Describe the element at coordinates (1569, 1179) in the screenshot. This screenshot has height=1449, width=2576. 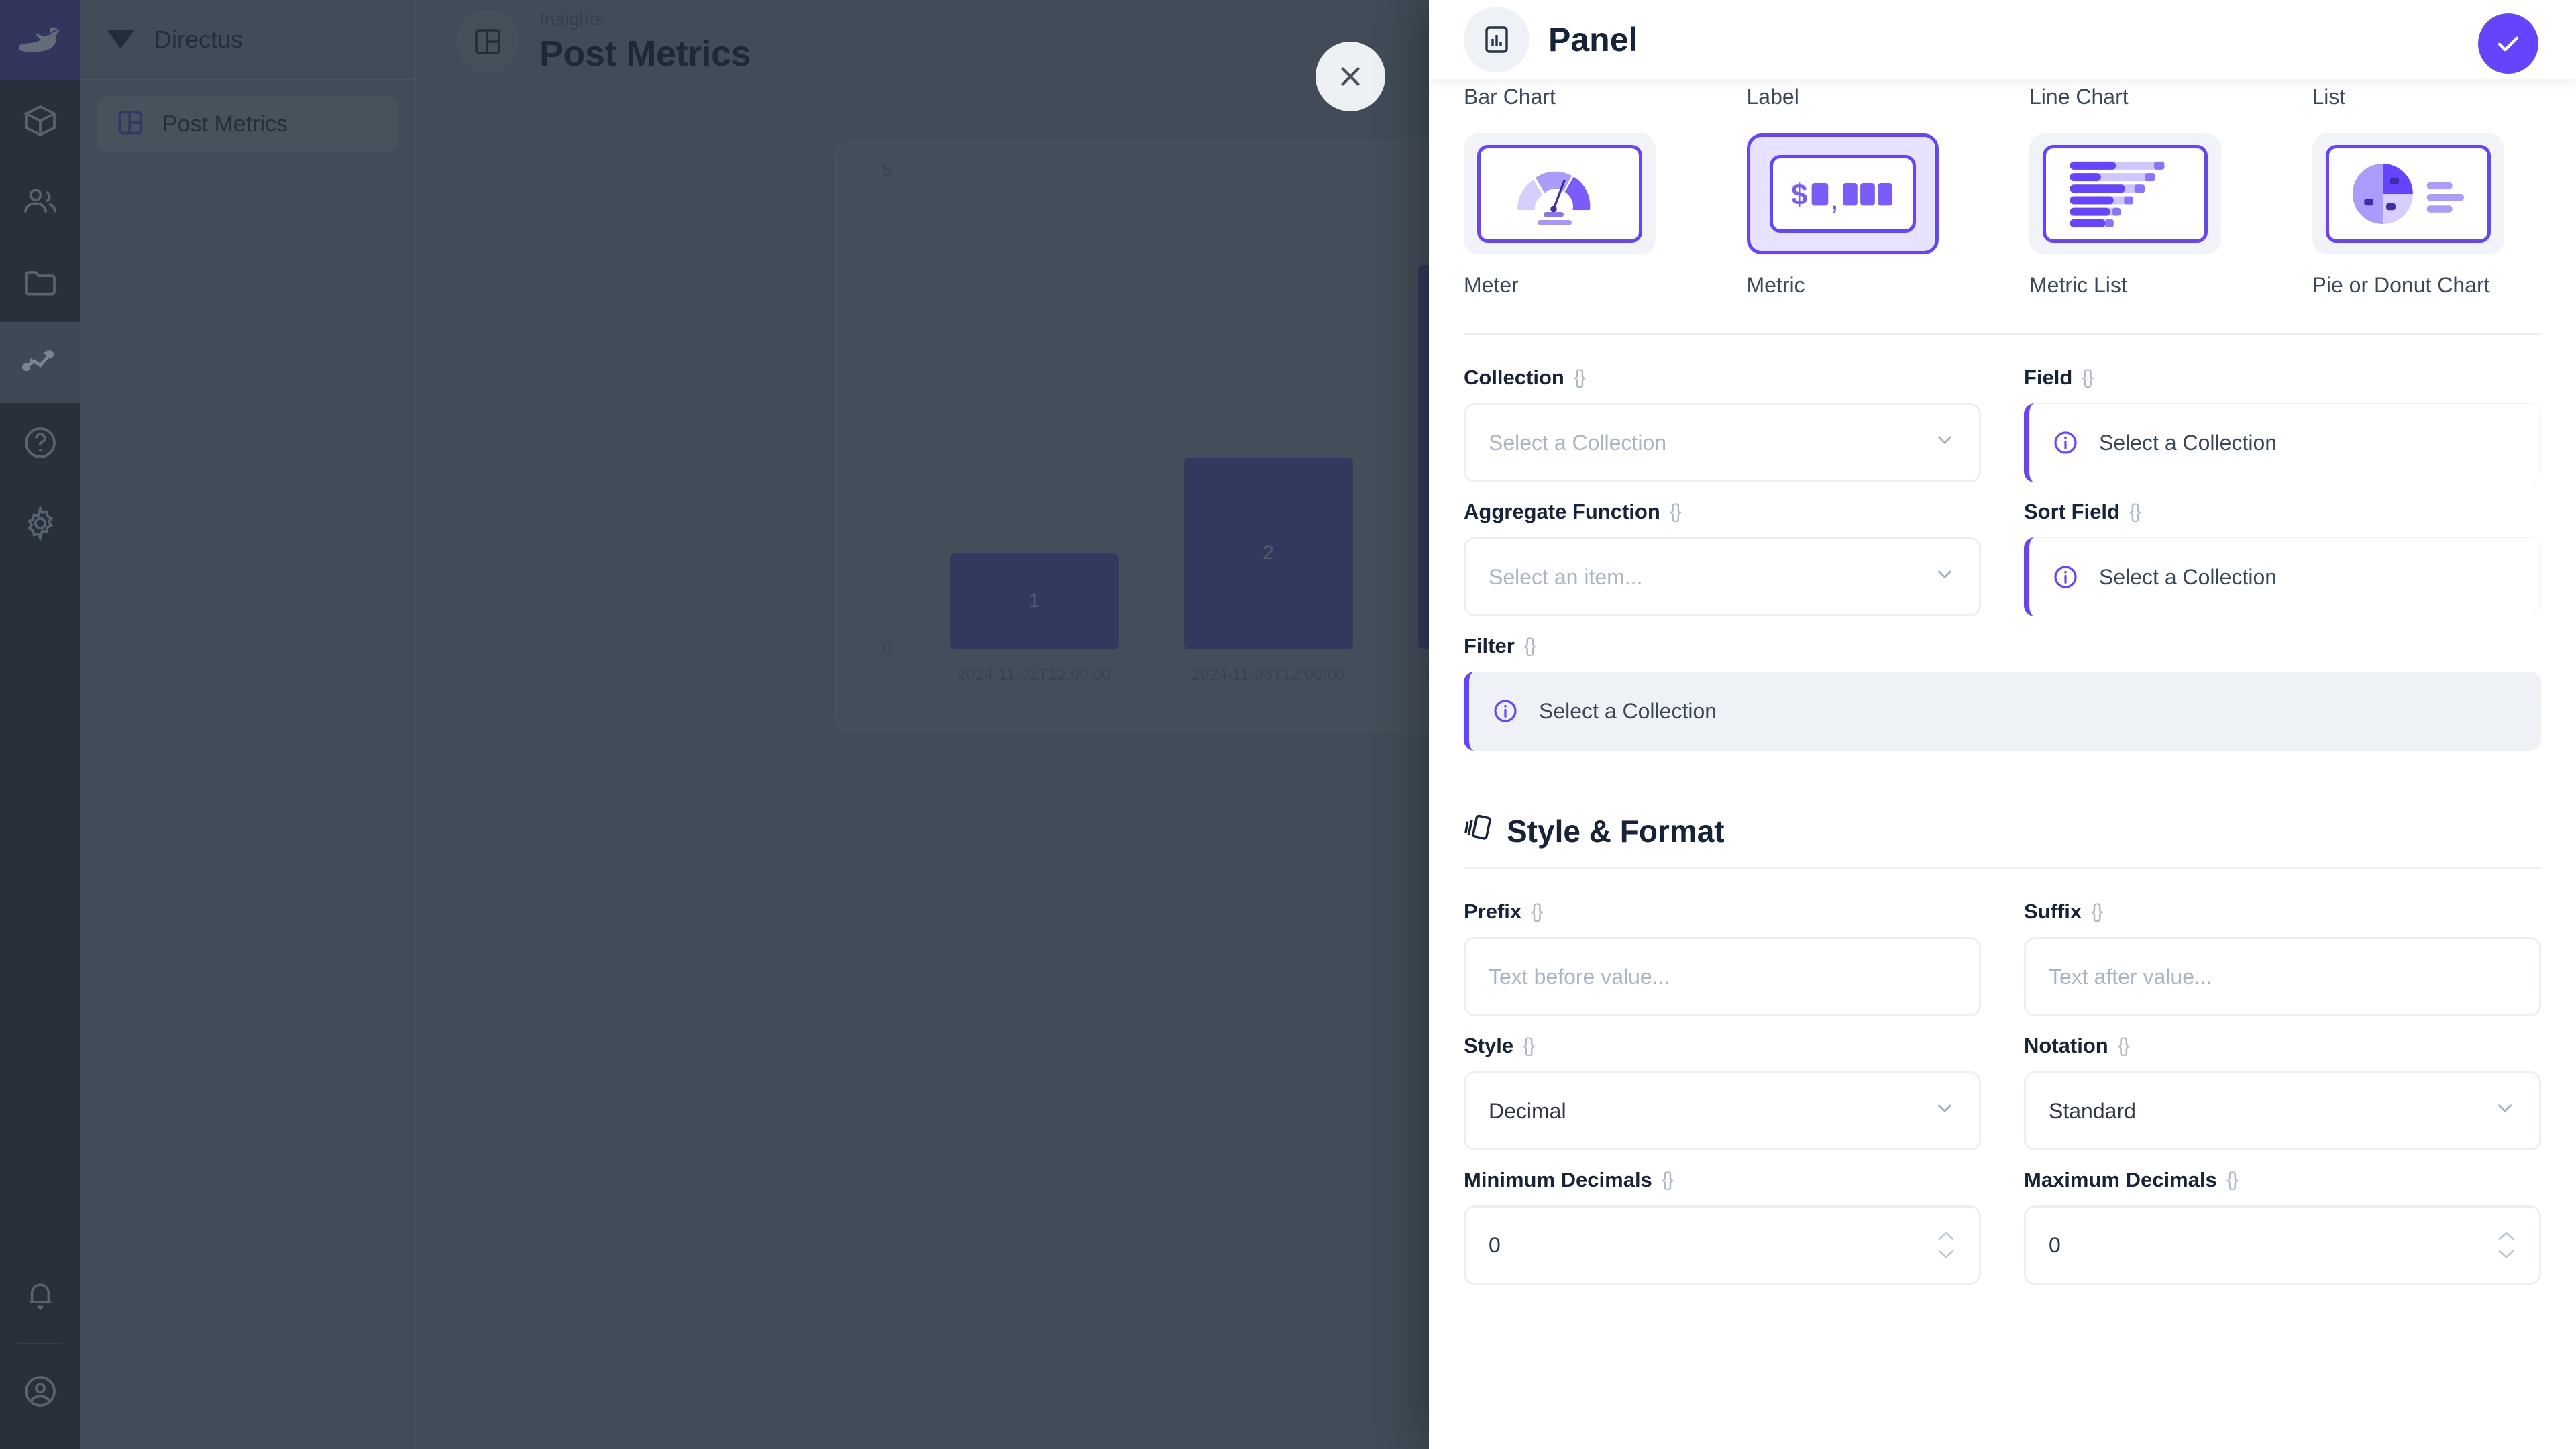
I see `field-label-minimum-decimals: Minimum Decimals {}` at that location.